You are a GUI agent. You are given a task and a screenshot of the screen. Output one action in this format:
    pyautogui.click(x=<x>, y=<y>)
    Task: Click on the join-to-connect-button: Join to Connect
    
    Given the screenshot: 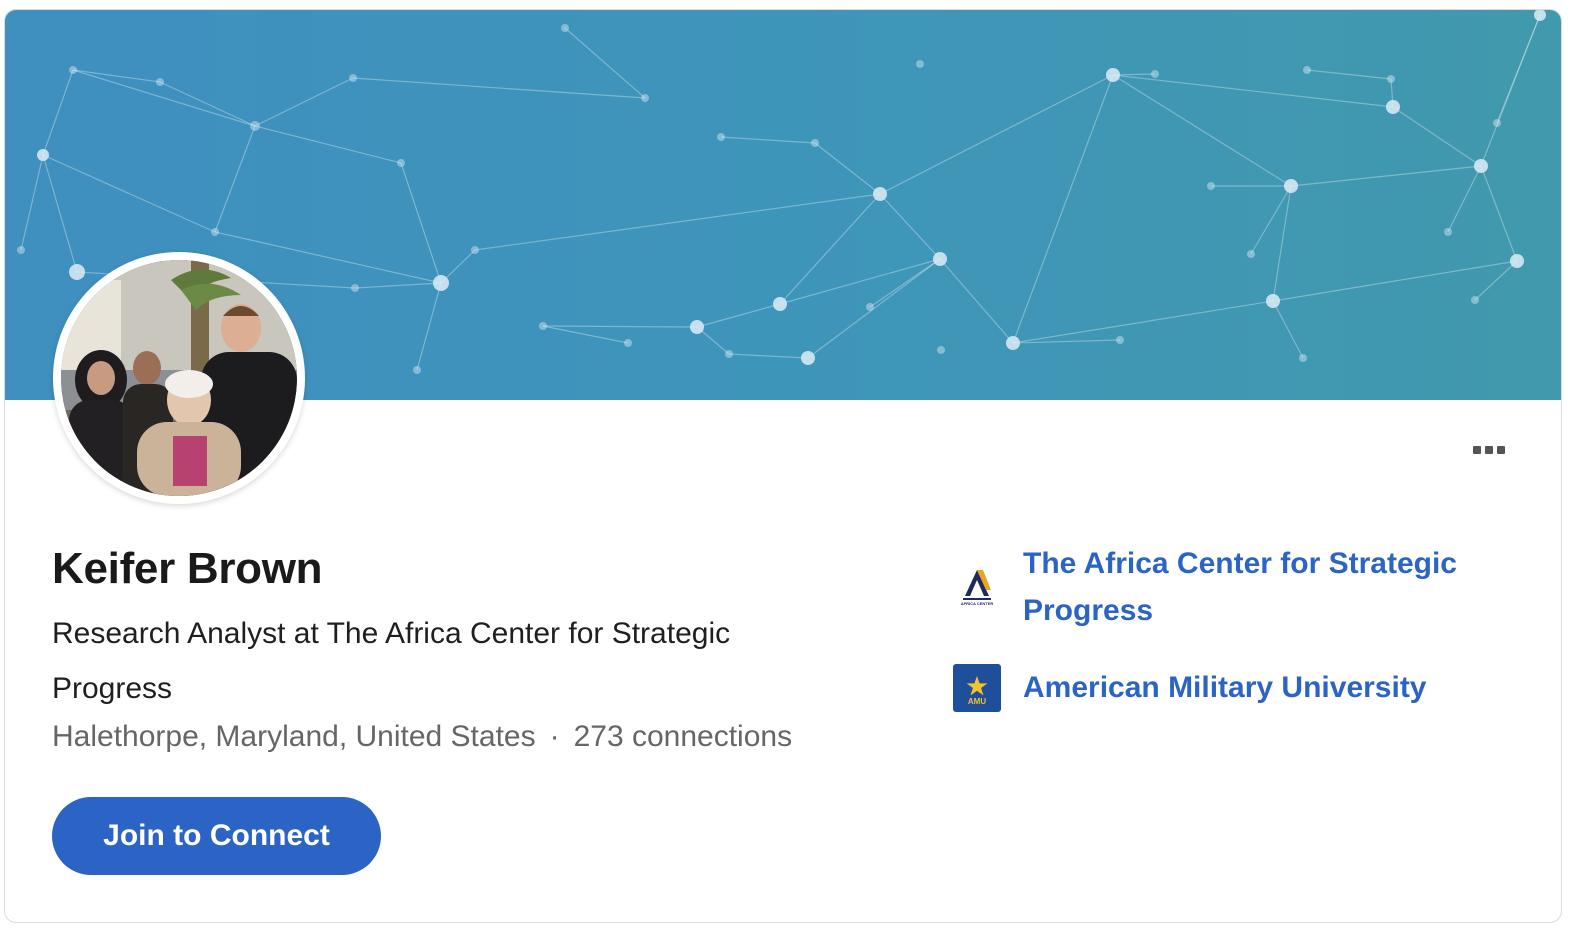 What is the action you would take?
    pyautogui.click(x=216, y=836)
    